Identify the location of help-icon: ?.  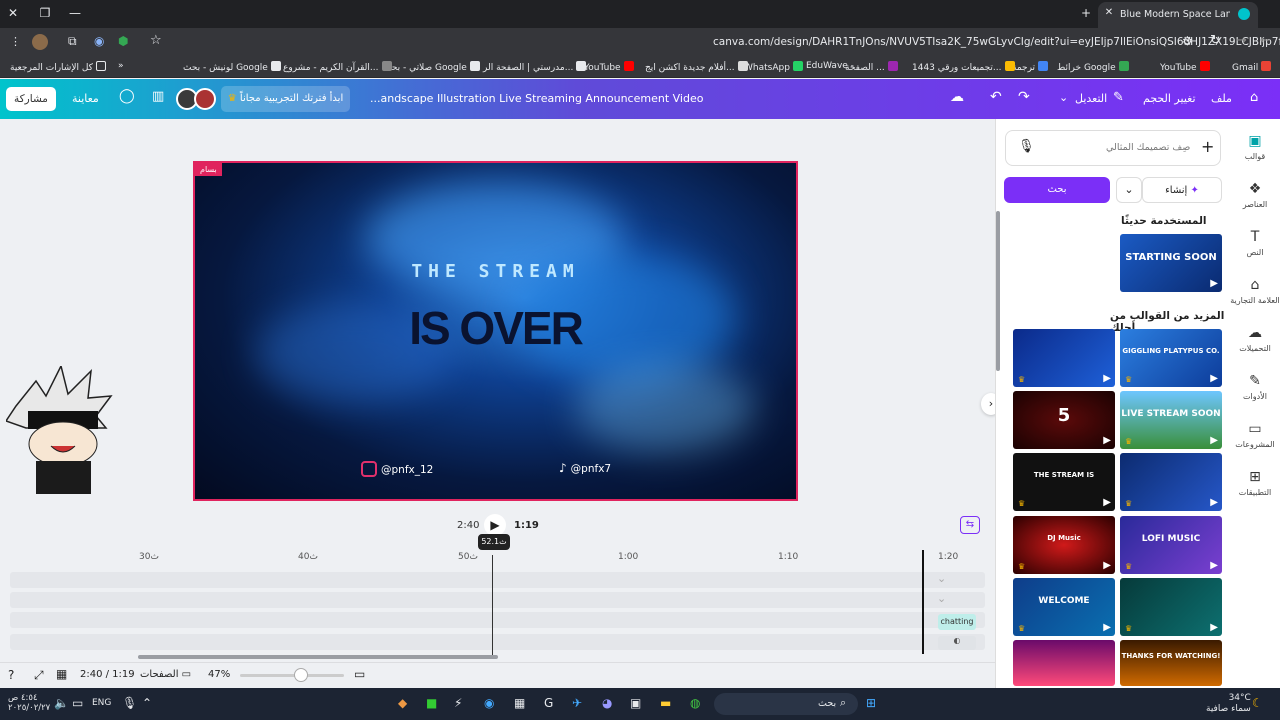
(11, 675).